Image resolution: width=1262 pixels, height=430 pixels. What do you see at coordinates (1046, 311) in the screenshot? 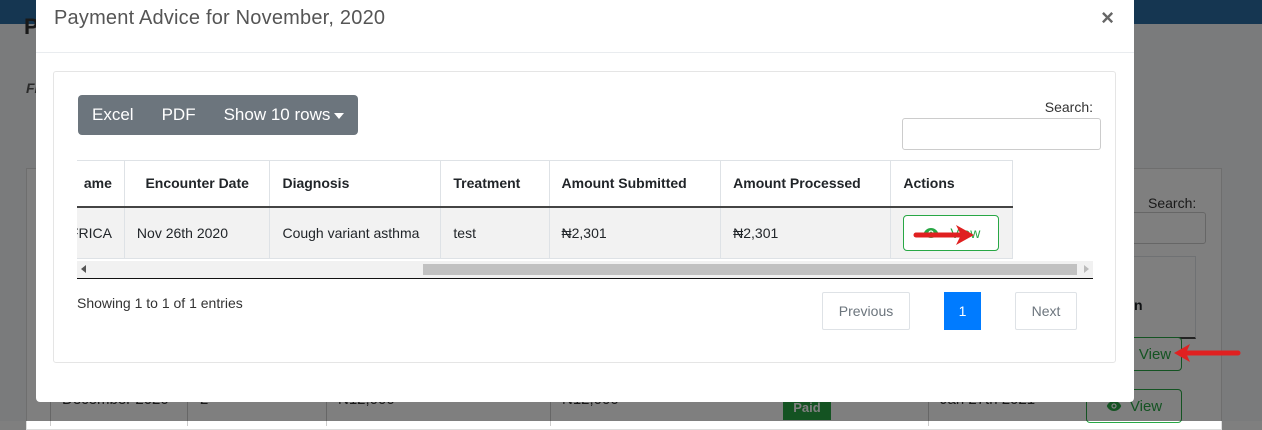
I see `pagination-next: Next` at bounding box center [1046, 311].